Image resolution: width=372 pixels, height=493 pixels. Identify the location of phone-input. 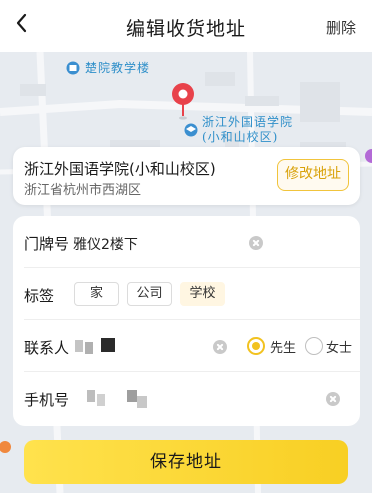
(163, 398).